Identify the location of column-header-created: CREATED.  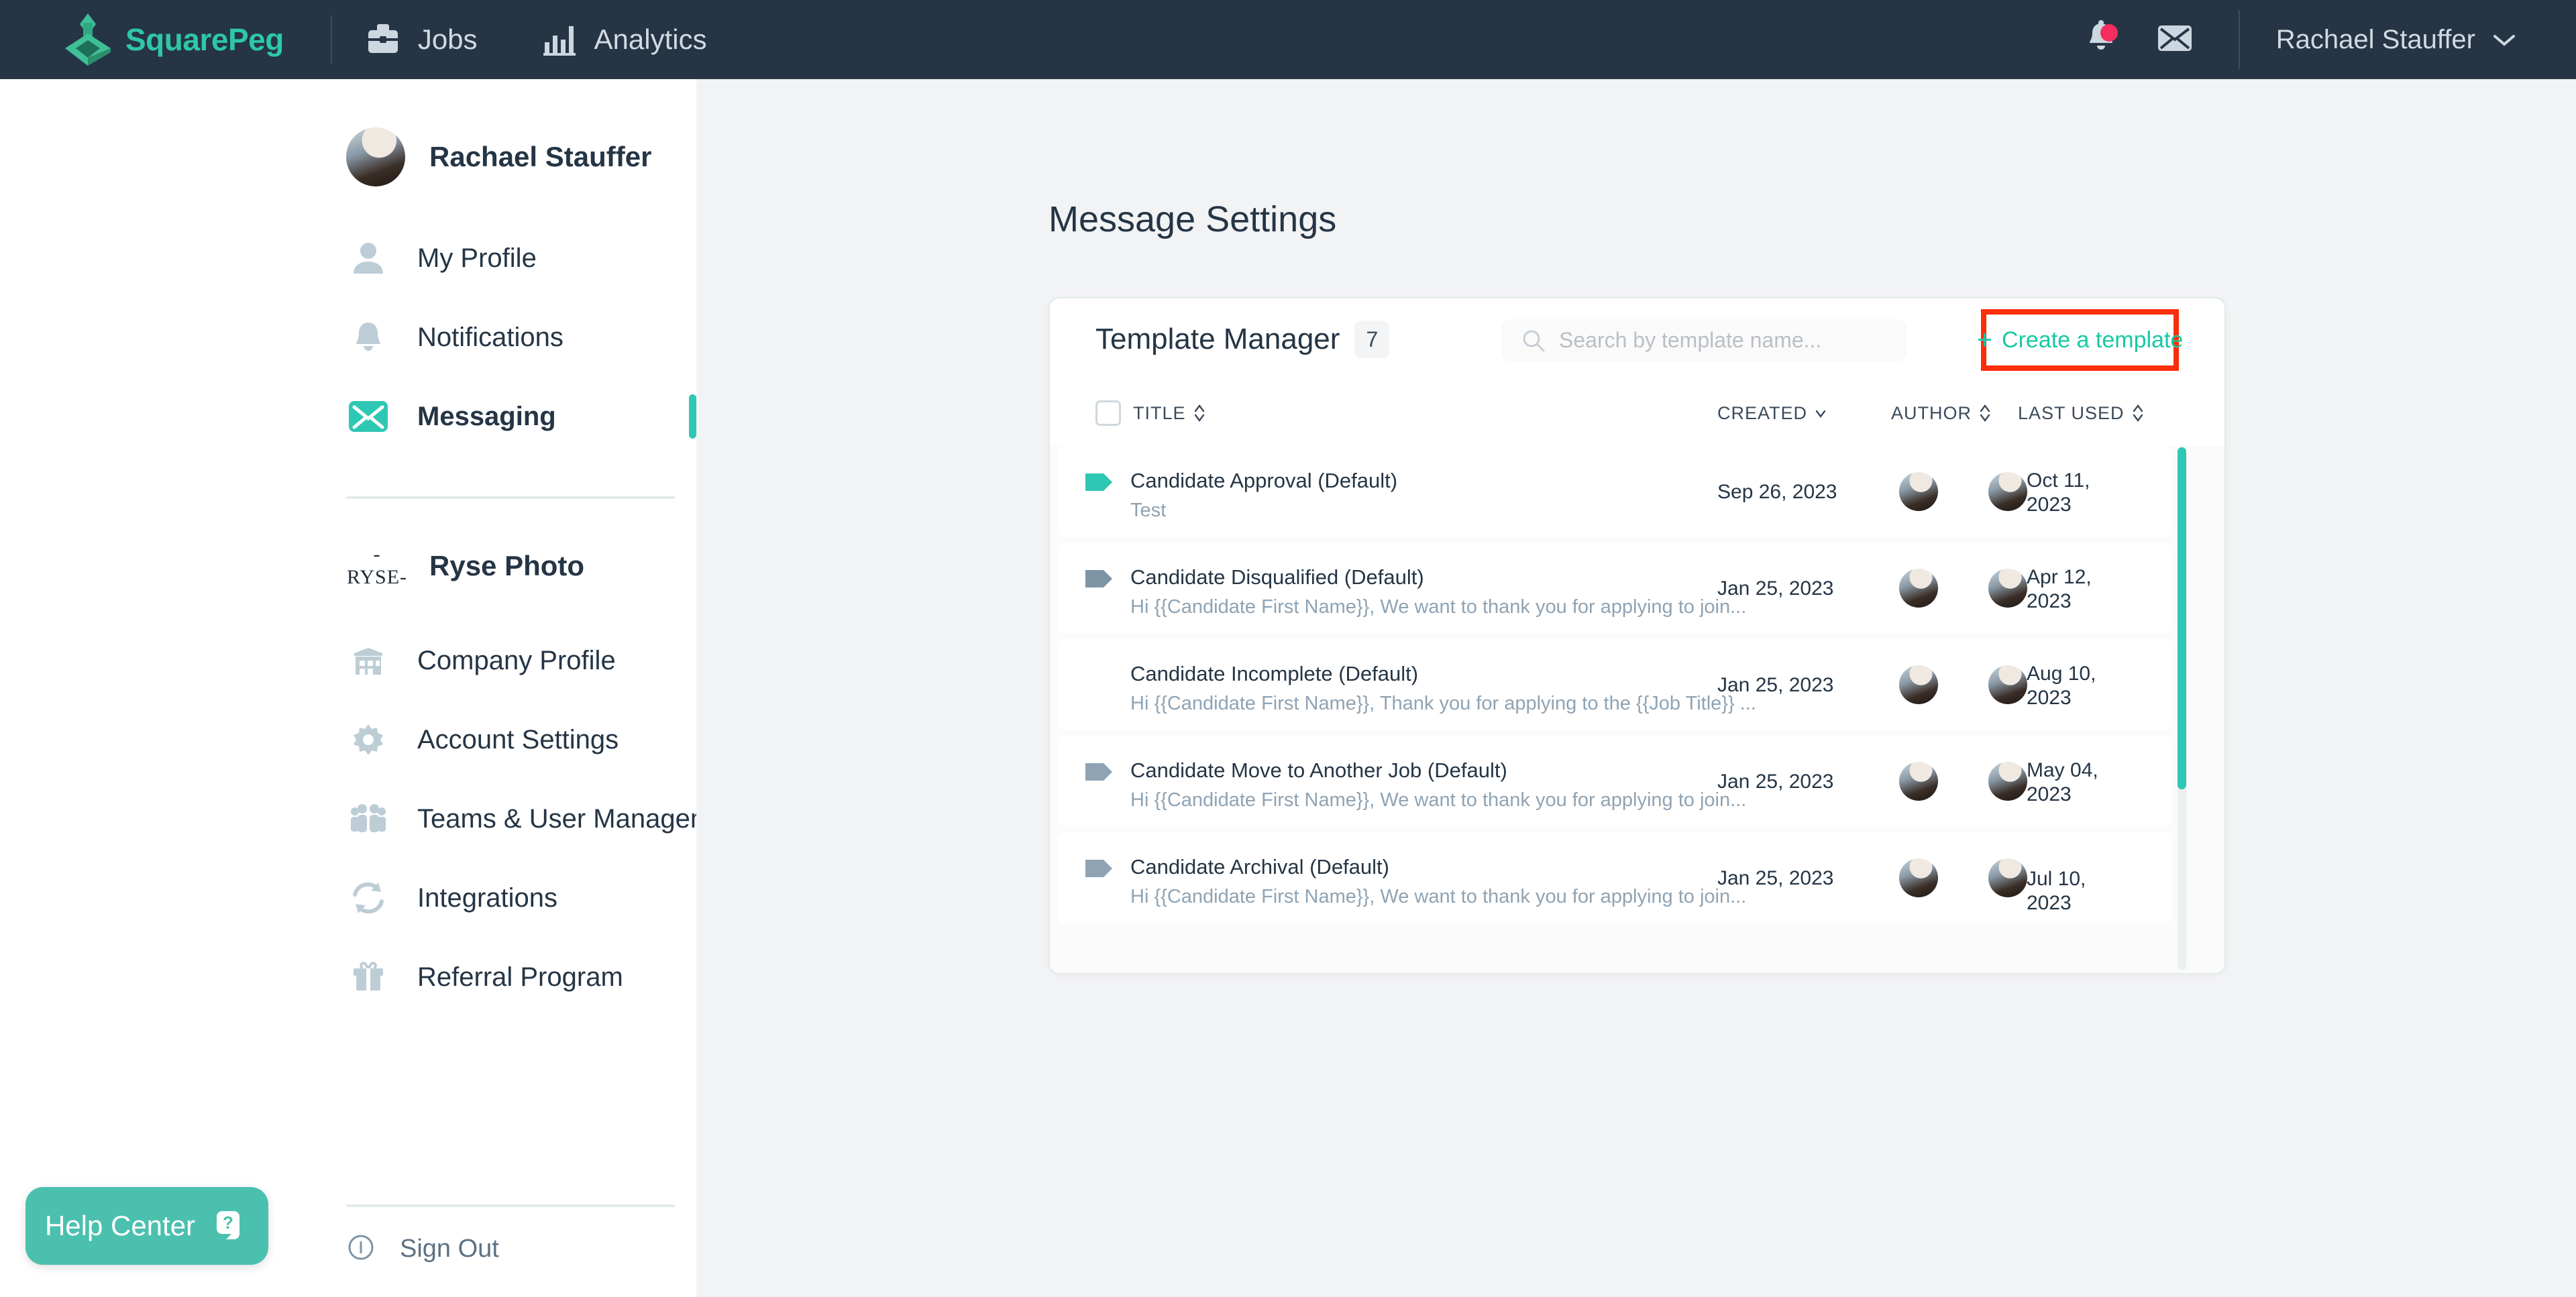
(1772, 413).